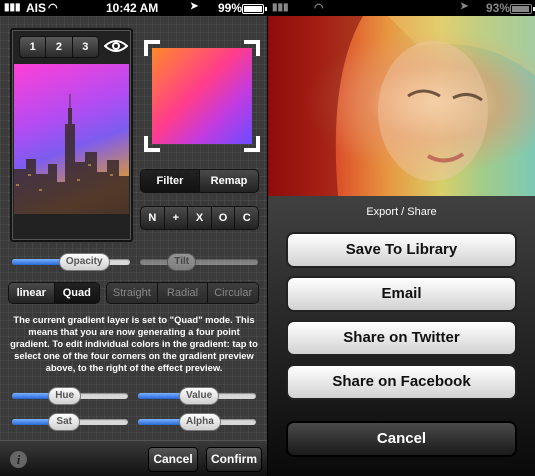  I want to click on effect-preview-panel: 1 2 3, so click(71, 135).